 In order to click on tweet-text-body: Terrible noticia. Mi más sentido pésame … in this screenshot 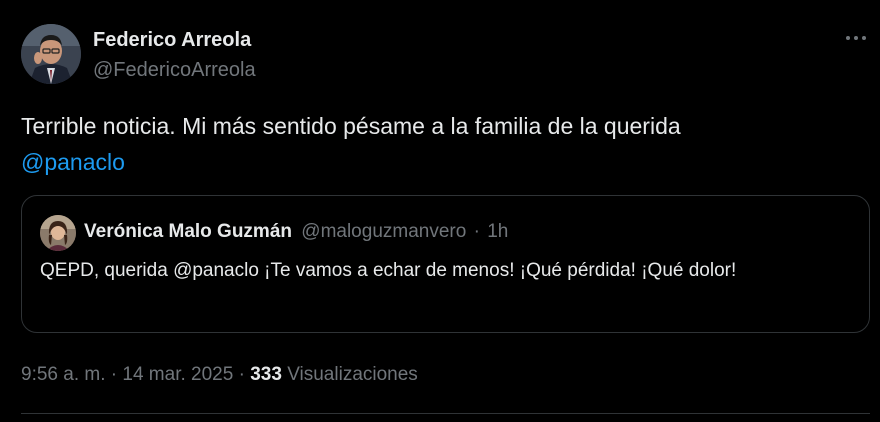, I will do `click(351, 126)`.